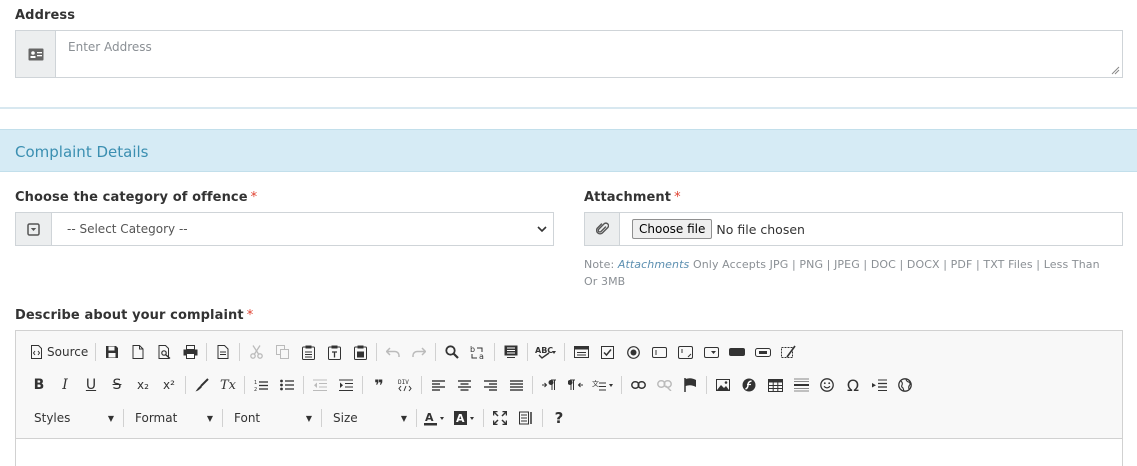  I want to click on print-button, so click(190, 352).